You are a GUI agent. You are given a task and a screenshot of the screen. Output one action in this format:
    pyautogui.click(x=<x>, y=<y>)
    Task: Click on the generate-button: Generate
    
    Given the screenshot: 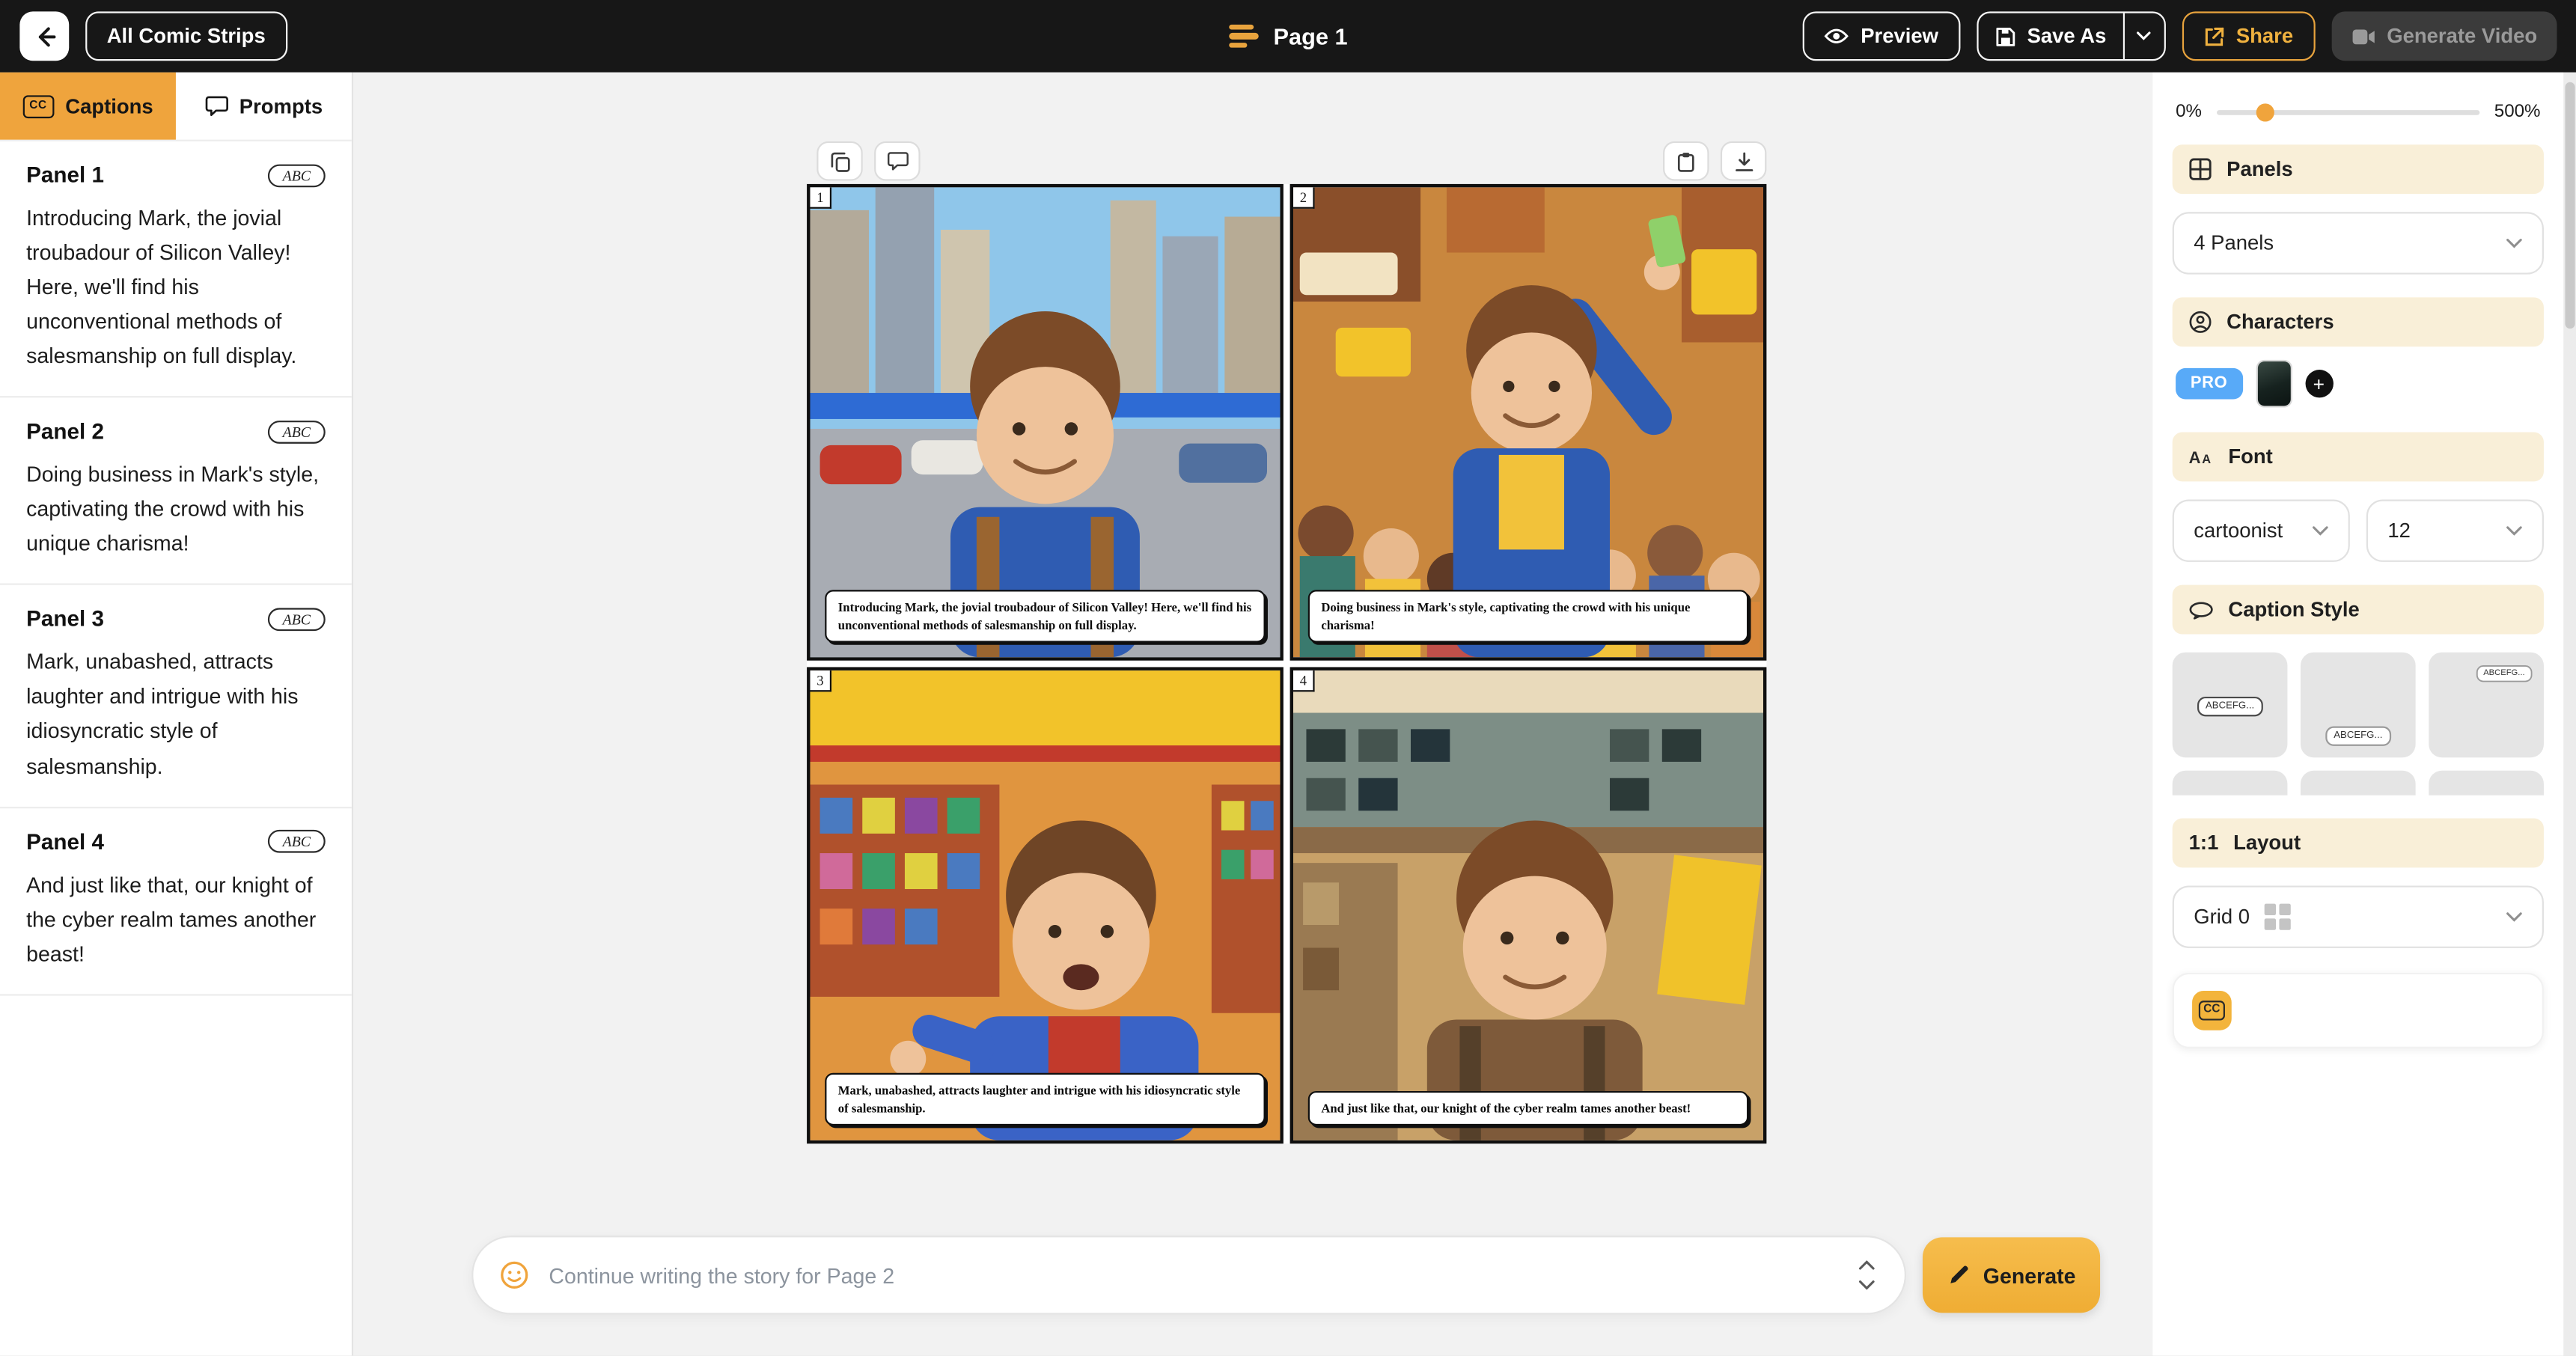 What is the action you would take?
    pyautogui.click(x=2012, y=1275)
    